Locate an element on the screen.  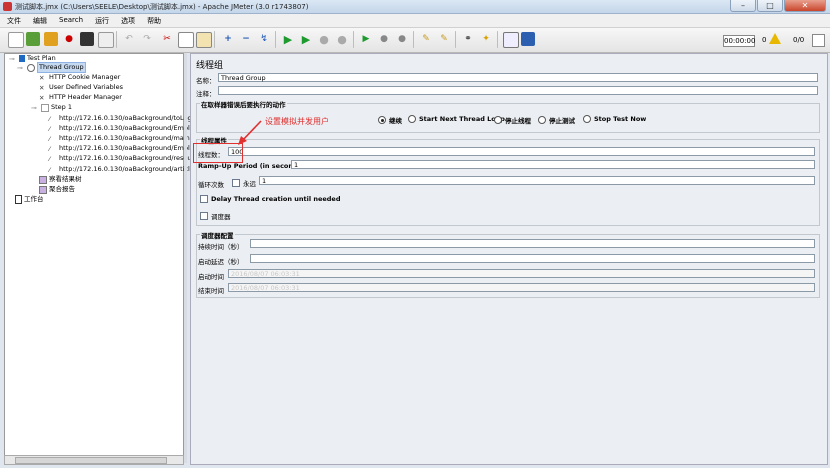
copy-icon is located at coordinates (186, 40).